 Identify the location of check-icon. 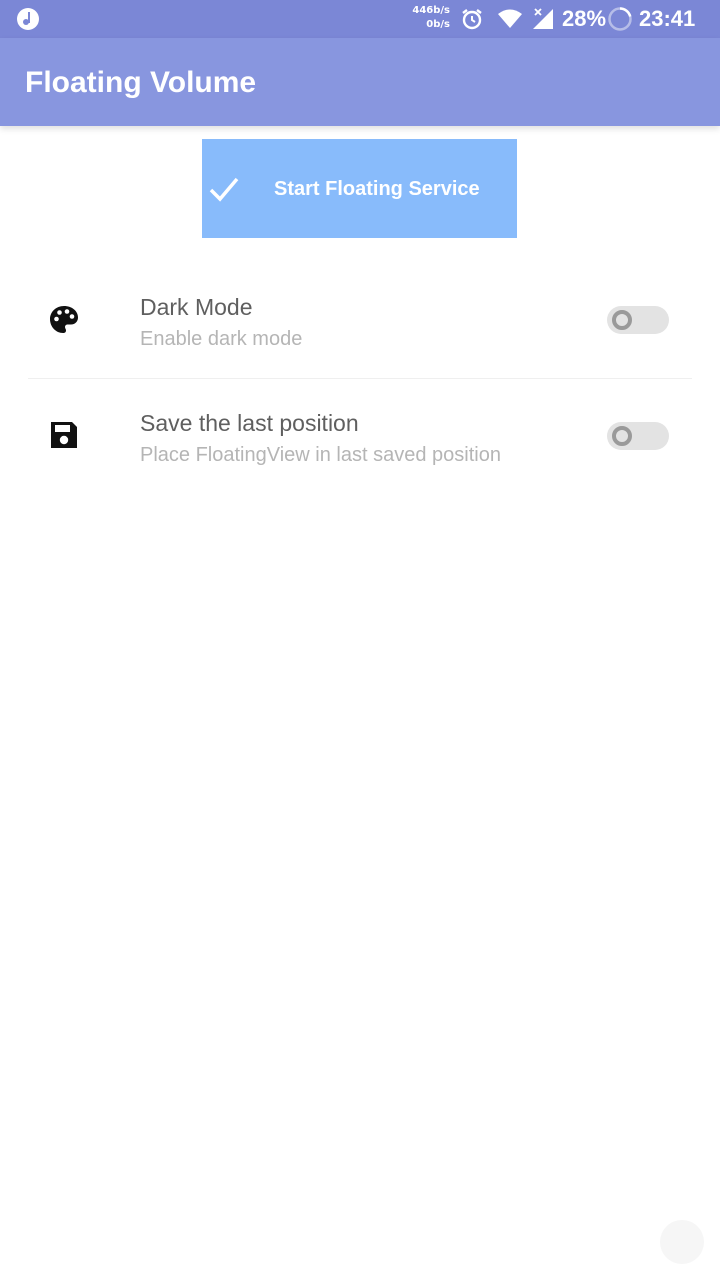
(224, 189).